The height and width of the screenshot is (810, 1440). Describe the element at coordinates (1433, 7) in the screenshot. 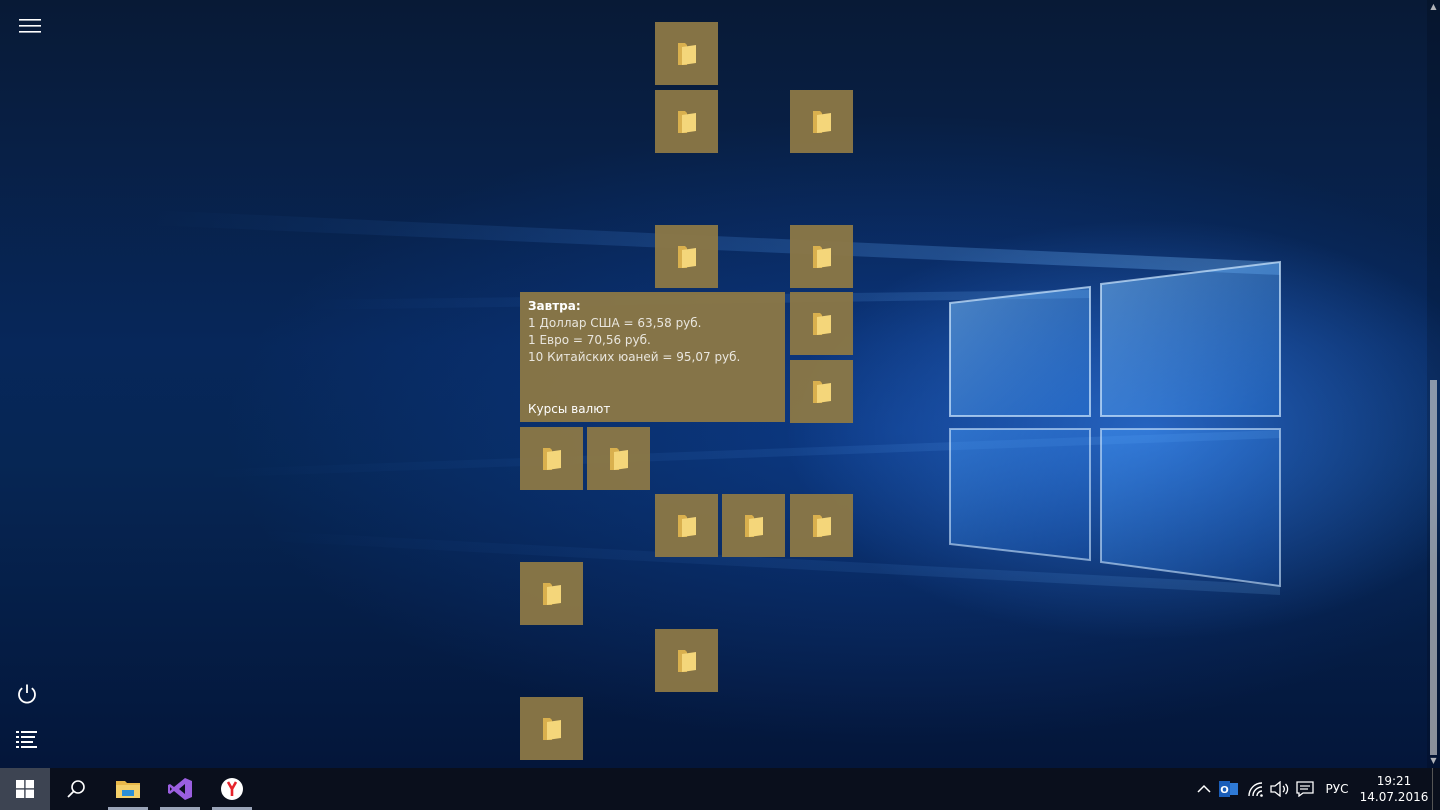

I see `scroll-up-arrow: ▲` at that location.